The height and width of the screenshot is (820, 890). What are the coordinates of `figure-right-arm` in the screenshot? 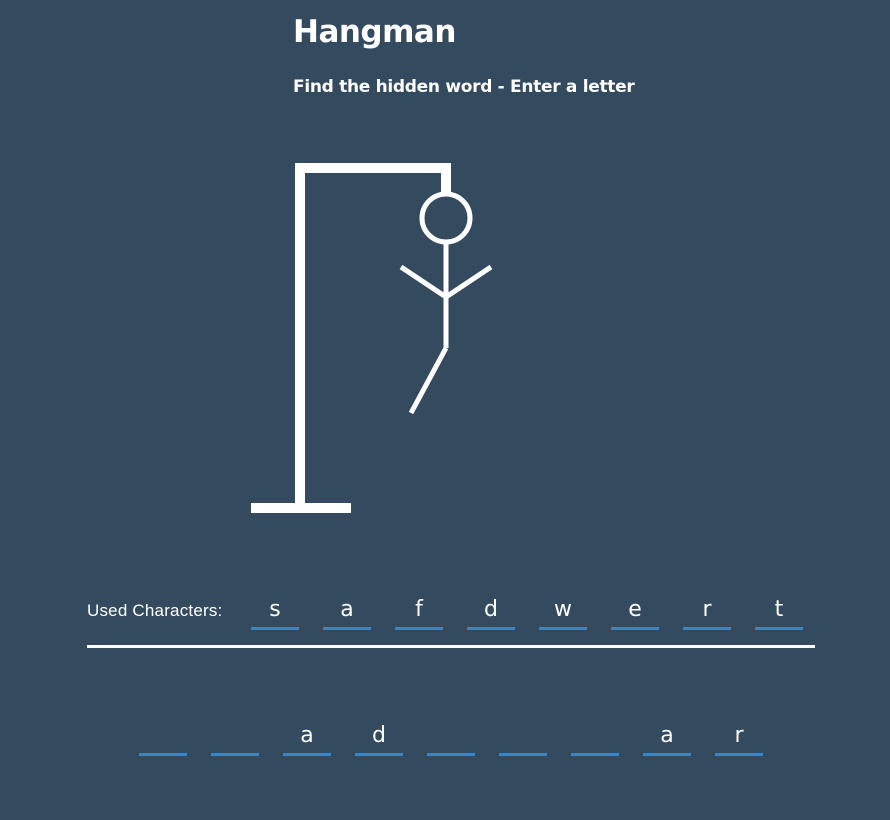 It's located at (468, 282).